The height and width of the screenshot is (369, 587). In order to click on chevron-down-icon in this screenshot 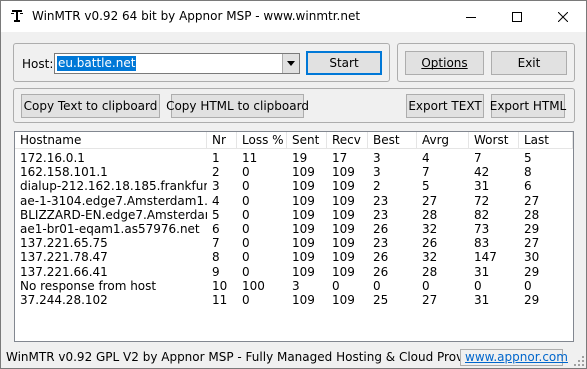, I will do `click(291, 63)`.